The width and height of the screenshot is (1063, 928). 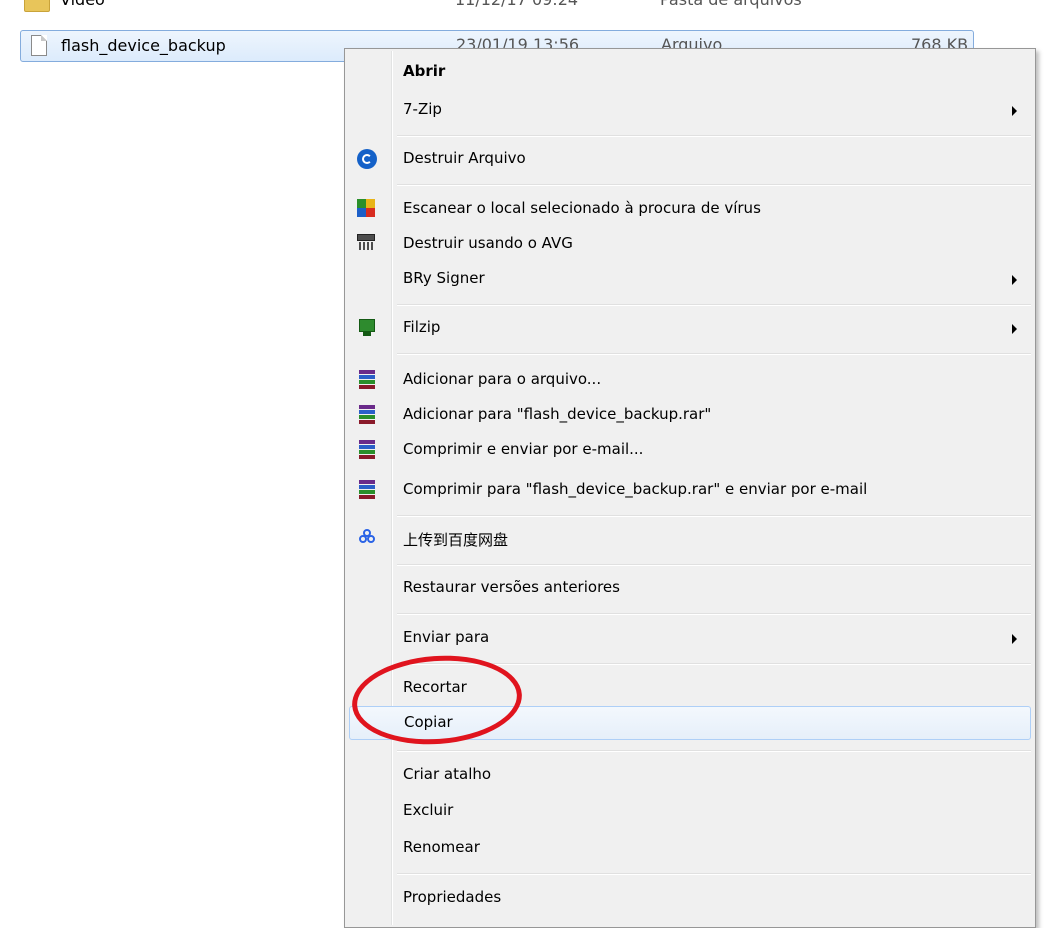 I want to click on avg-icon, so click(x=366, y=208).